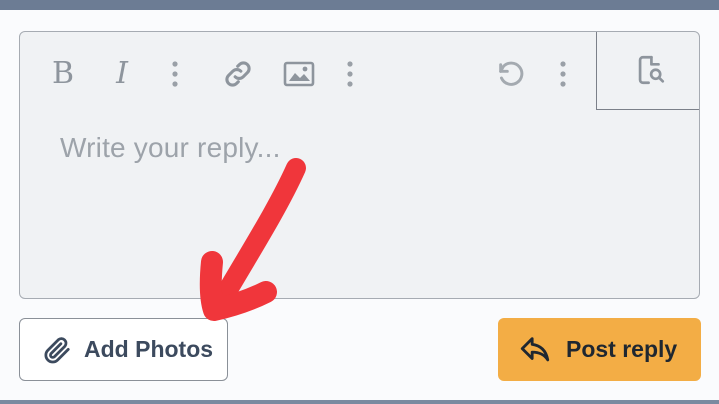 The height and width of the screenshot is (404, 719). Describe the element at coordinates (622, 349) in the screenshot. I see `post-reply-label: Post reply` at that location.